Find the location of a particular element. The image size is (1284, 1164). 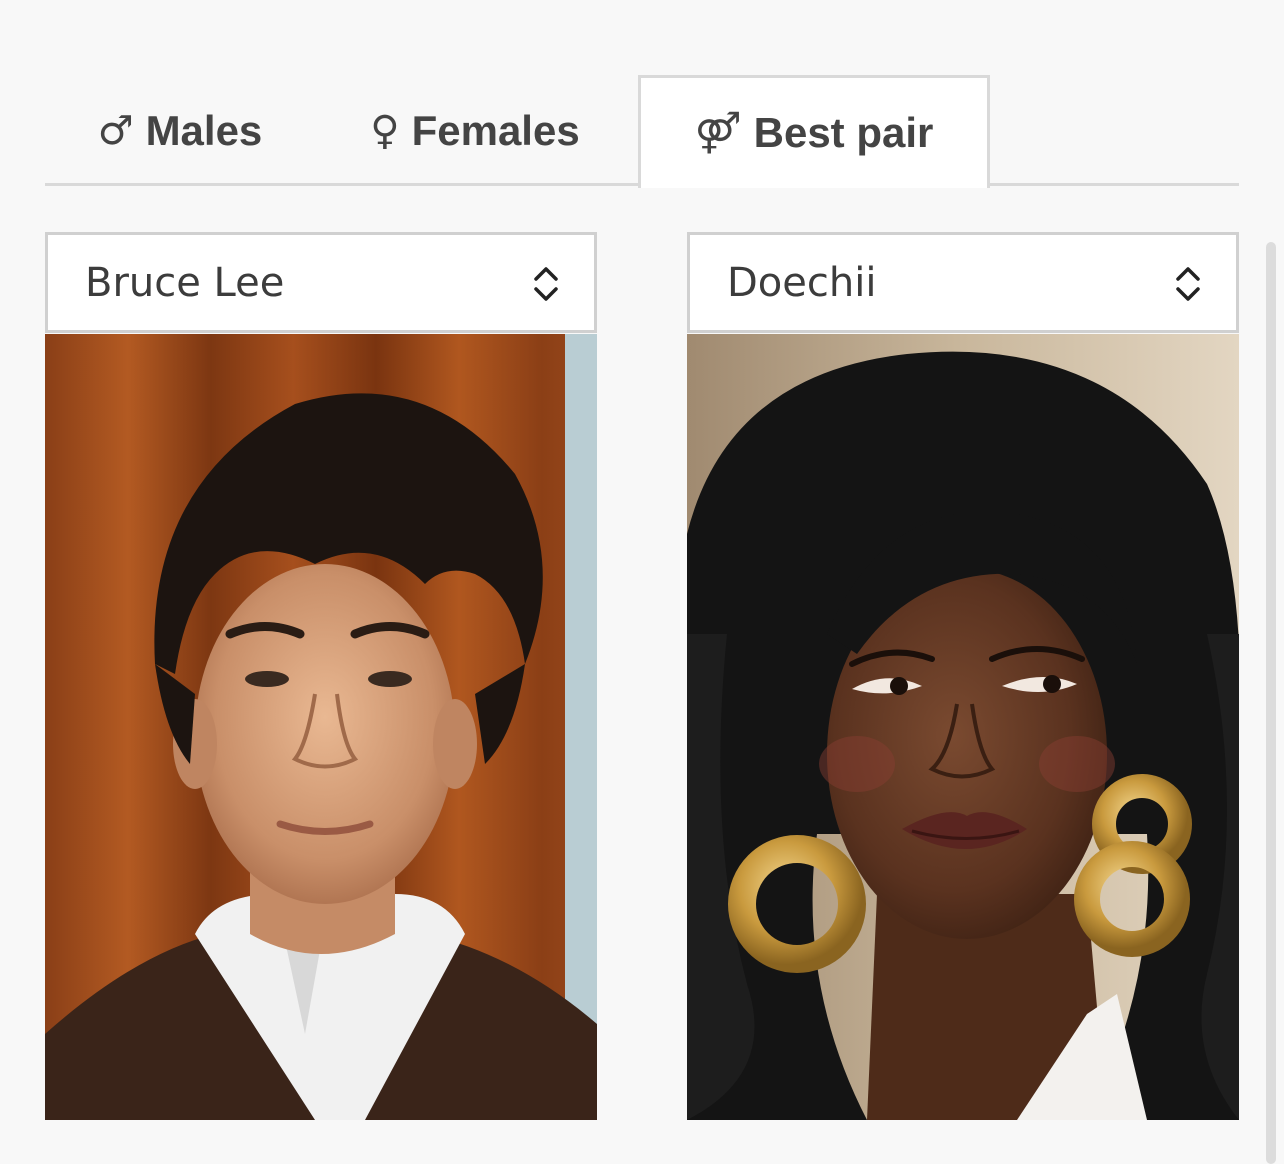

female-select-value: Doechii is located at coordinates (802, 282).